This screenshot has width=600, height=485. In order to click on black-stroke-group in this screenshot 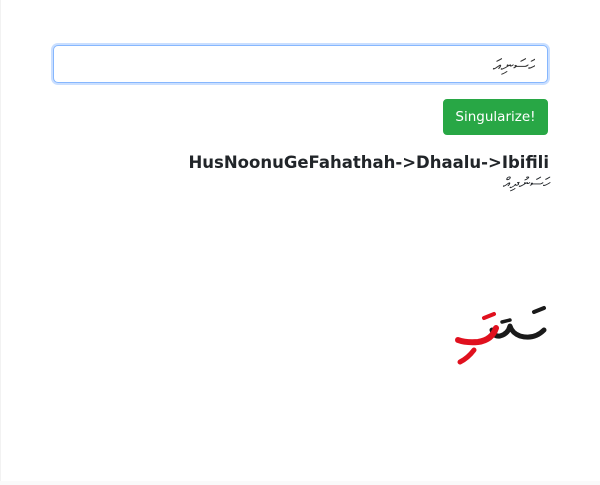, I will do `click(518, 323)`.